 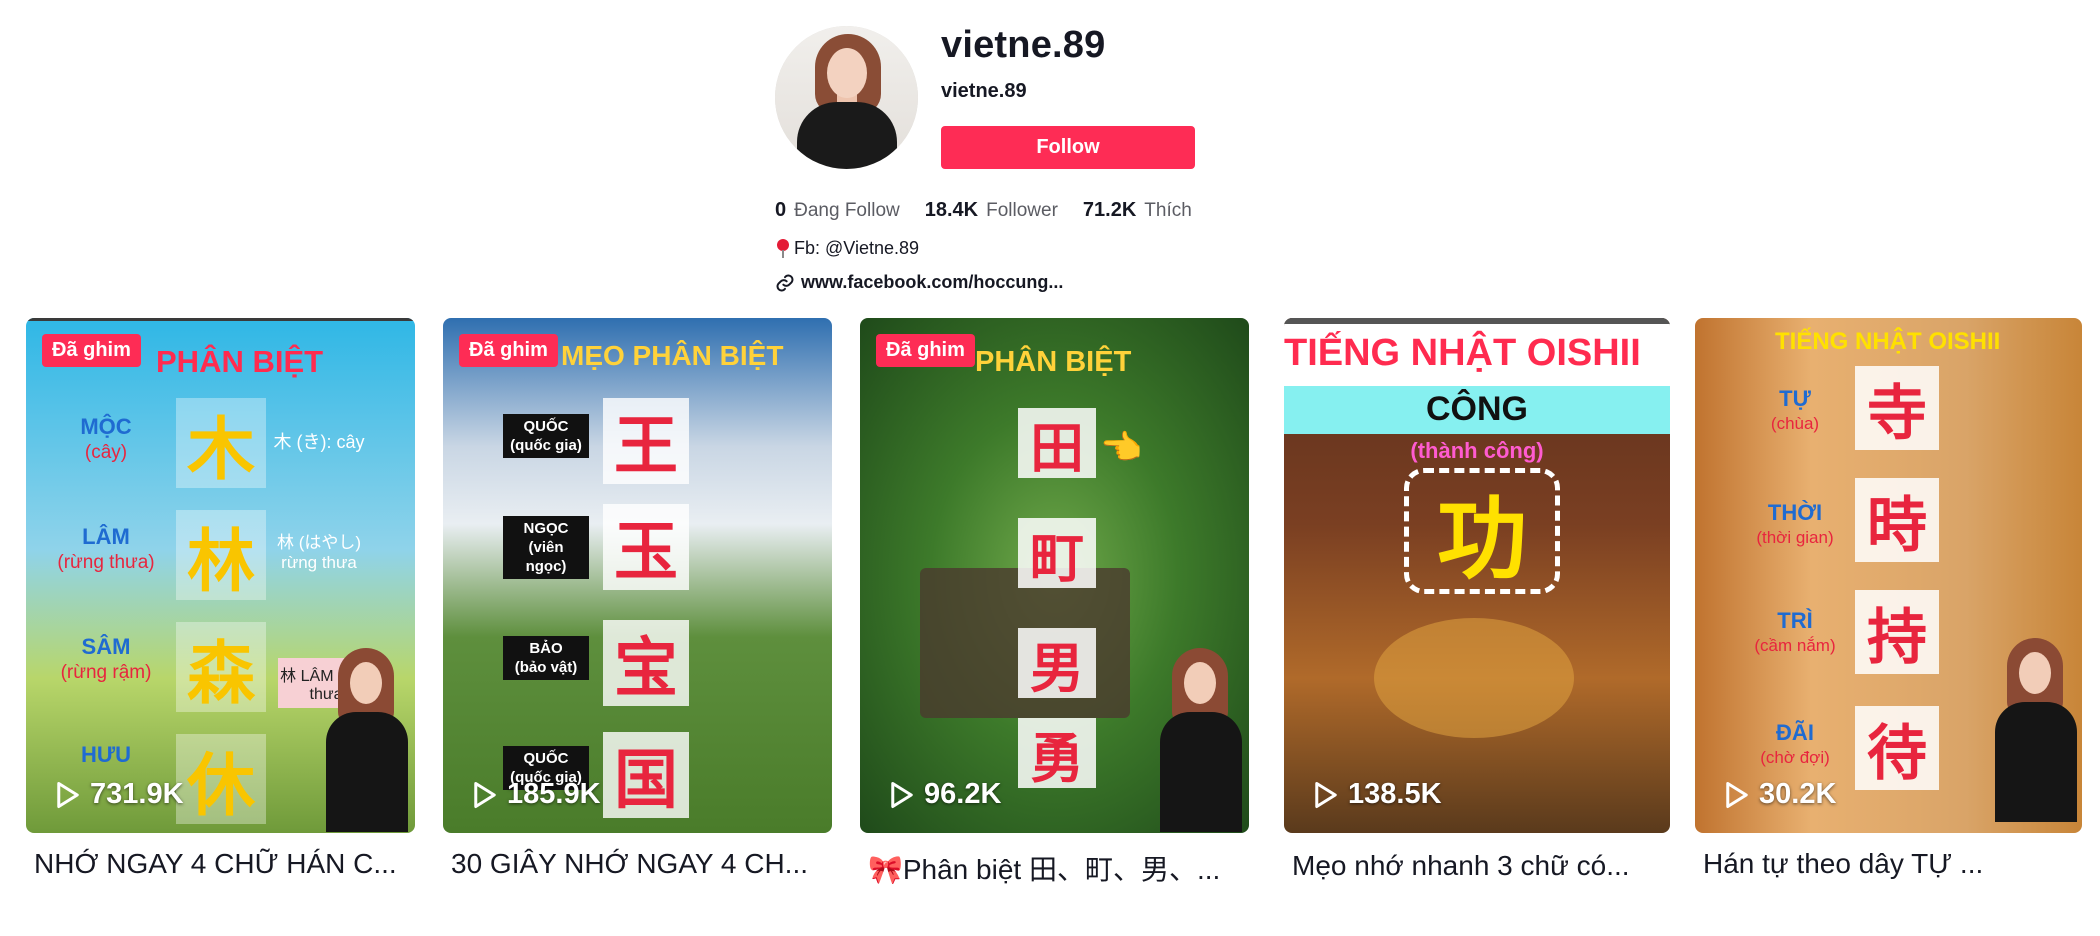 What do you see at coordinates (1057, 664) in the screenshot?
I see `thumbnail-kanji: 男` at bounding box center [1057, 664].